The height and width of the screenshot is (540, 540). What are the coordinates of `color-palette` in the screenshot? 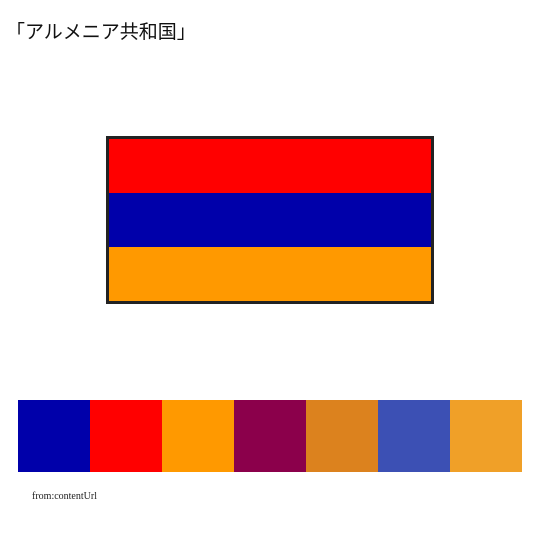 It's located at (270, 436).